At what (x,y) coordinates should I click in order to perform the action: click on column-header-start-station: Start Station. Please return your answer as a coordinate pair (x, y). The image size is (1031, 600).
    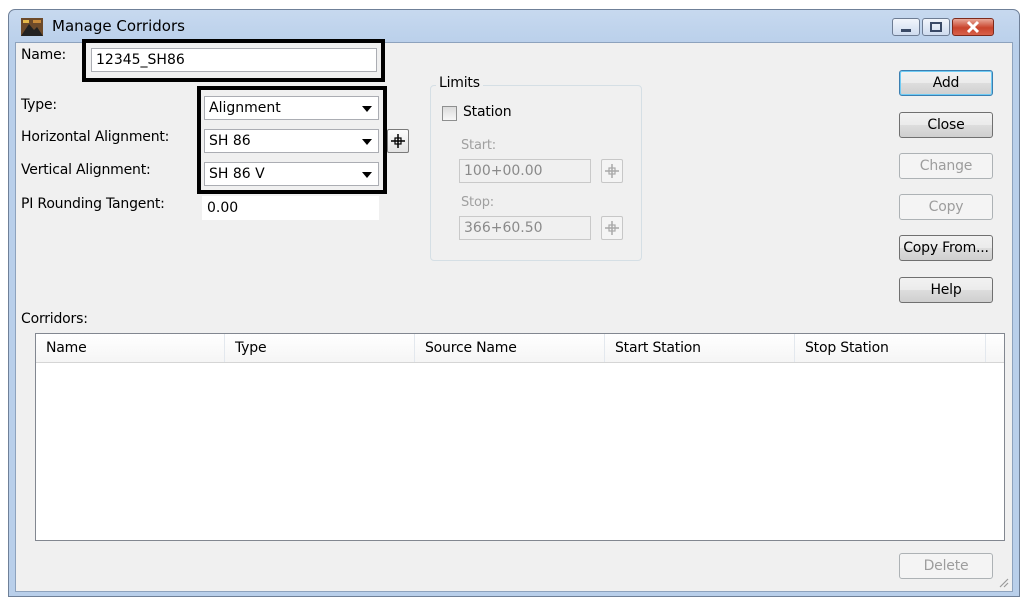
    Looking at the image, I should click on (700, 348).